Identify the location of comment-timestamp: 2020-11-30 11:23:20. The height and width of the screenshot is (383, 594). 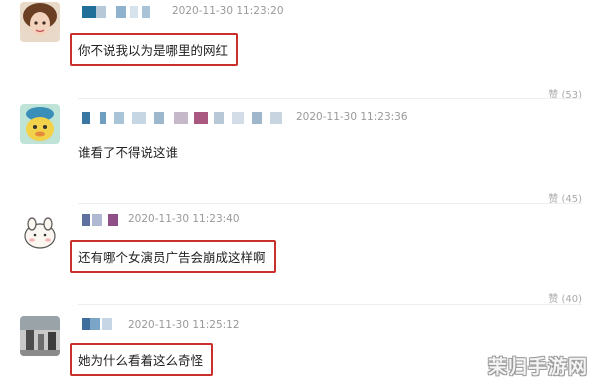
(228, 11).